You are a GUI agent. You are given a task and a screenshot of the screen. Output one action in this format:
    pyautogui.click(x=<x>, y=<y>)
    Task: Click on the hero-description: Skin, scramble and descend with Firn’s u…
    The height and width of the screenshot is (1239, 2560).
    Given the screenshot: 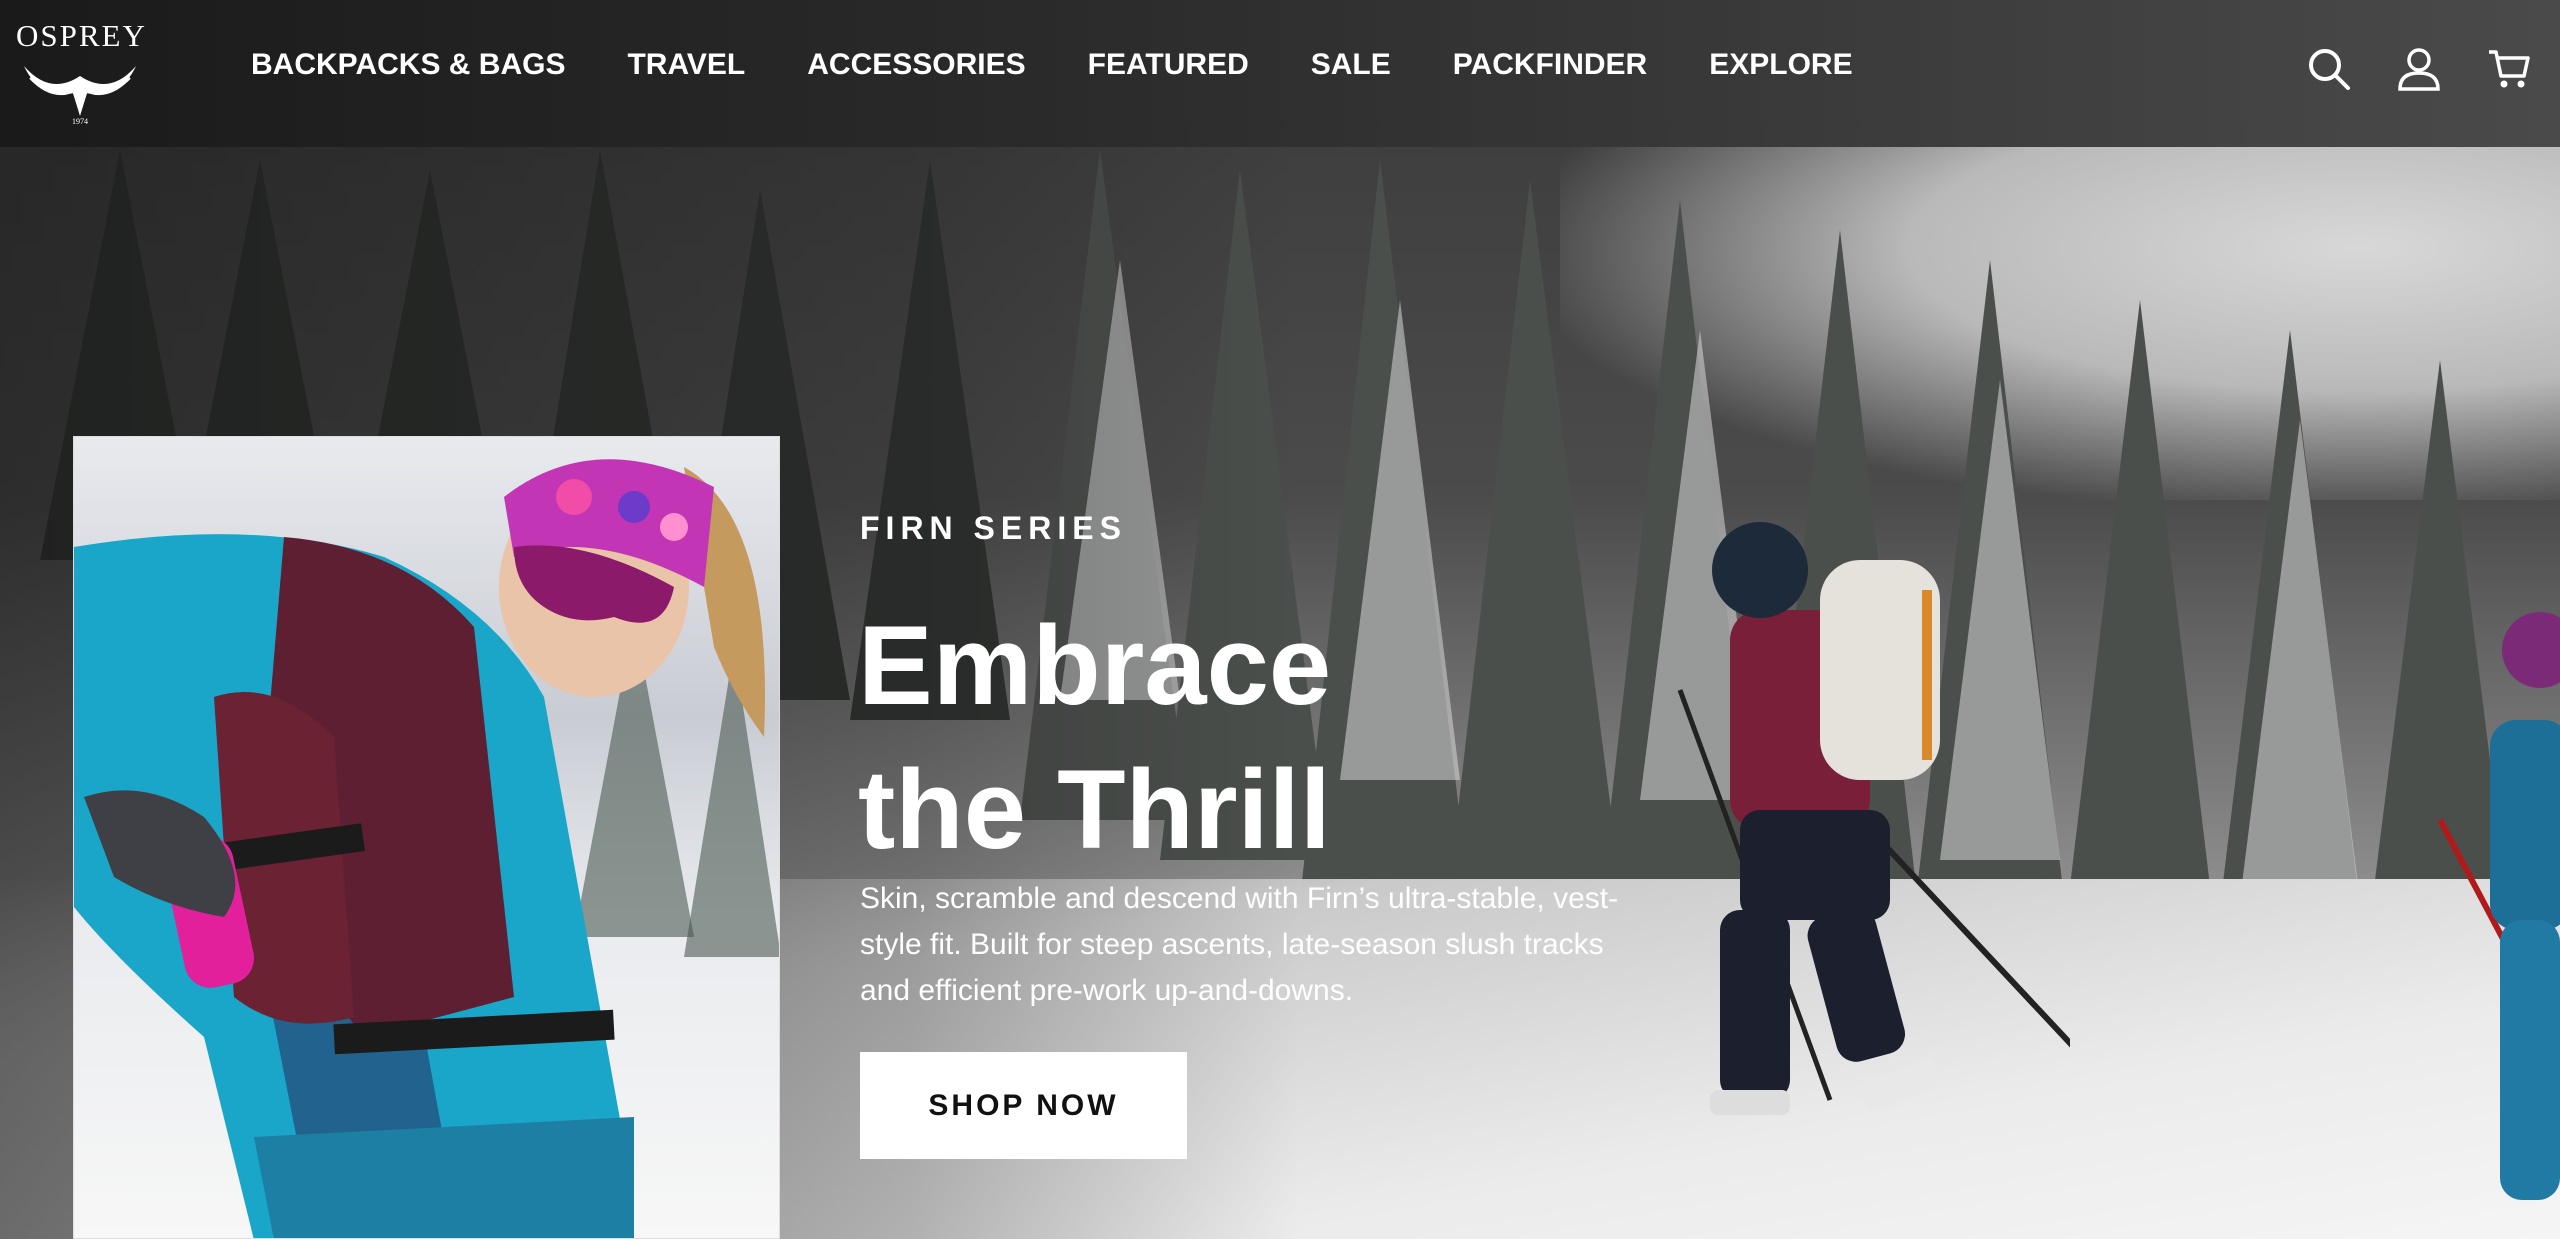 What is the action you would take?
    pyautogui.click(x=1239, y=944)
    